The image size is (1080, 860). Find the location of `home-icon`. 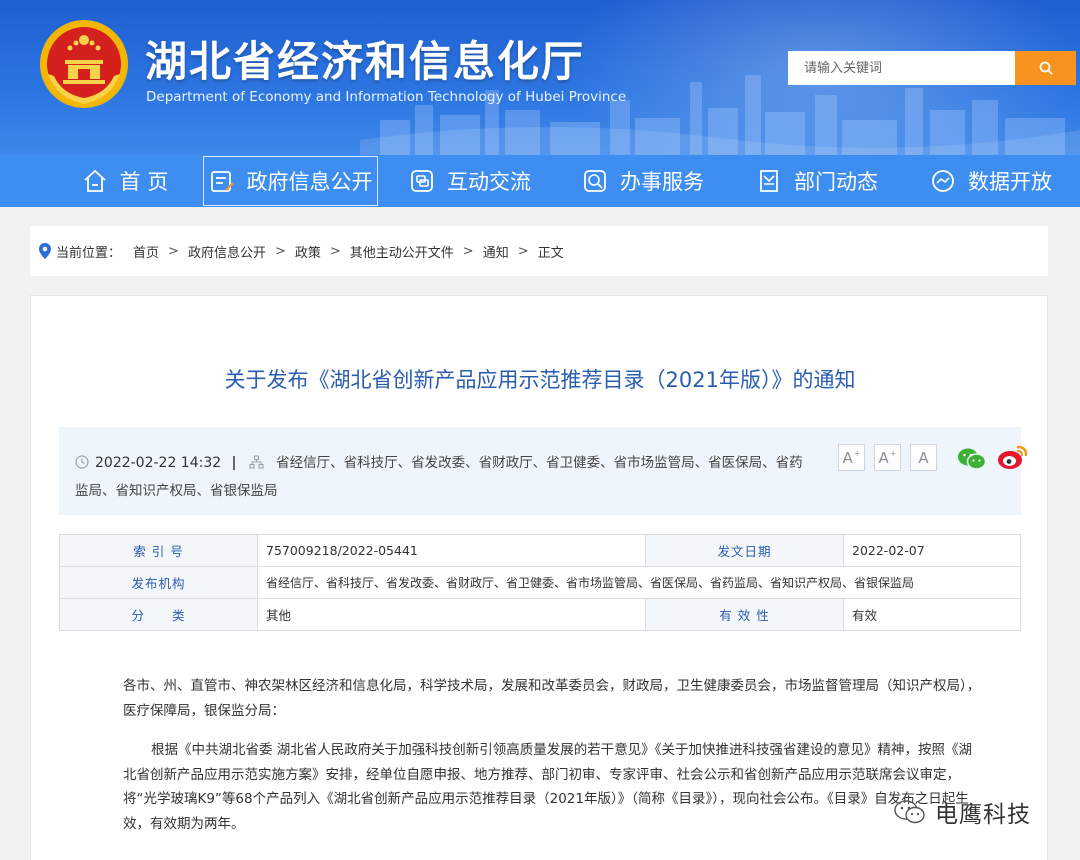

home-icon is located at coordinates (95, 180).